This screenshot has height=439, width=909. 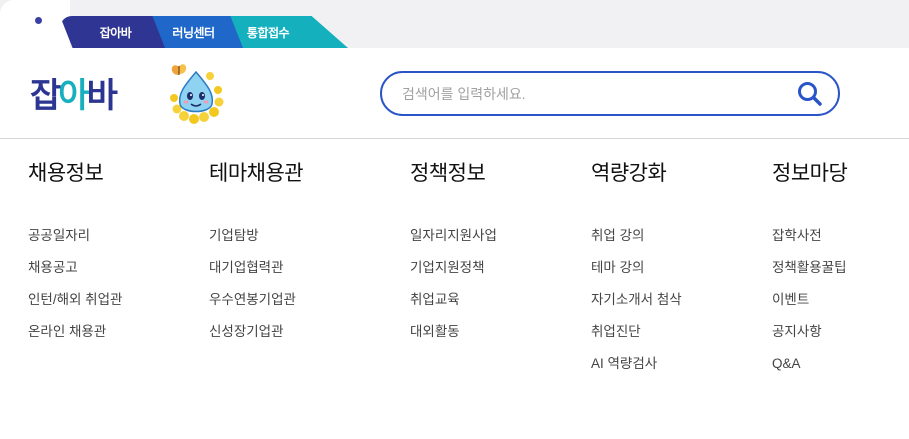 What do you see at coordinates (73, 96) in the screenshot?
I see `logo-letter: 아` at bounding box center [73, 96].